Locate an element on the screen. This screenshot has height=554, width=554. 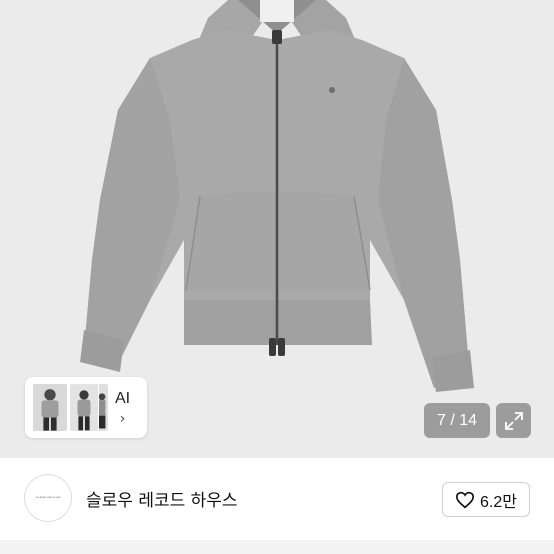
heart-outline-icon is located at coordinates (465, 499).